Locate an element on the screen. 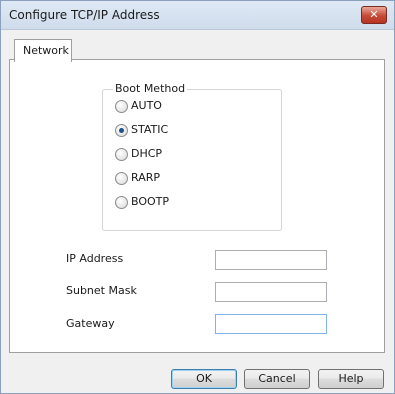 This screenshot has height=394, width=395. cancel-button: Cancel is located at coordinates (277, 379).